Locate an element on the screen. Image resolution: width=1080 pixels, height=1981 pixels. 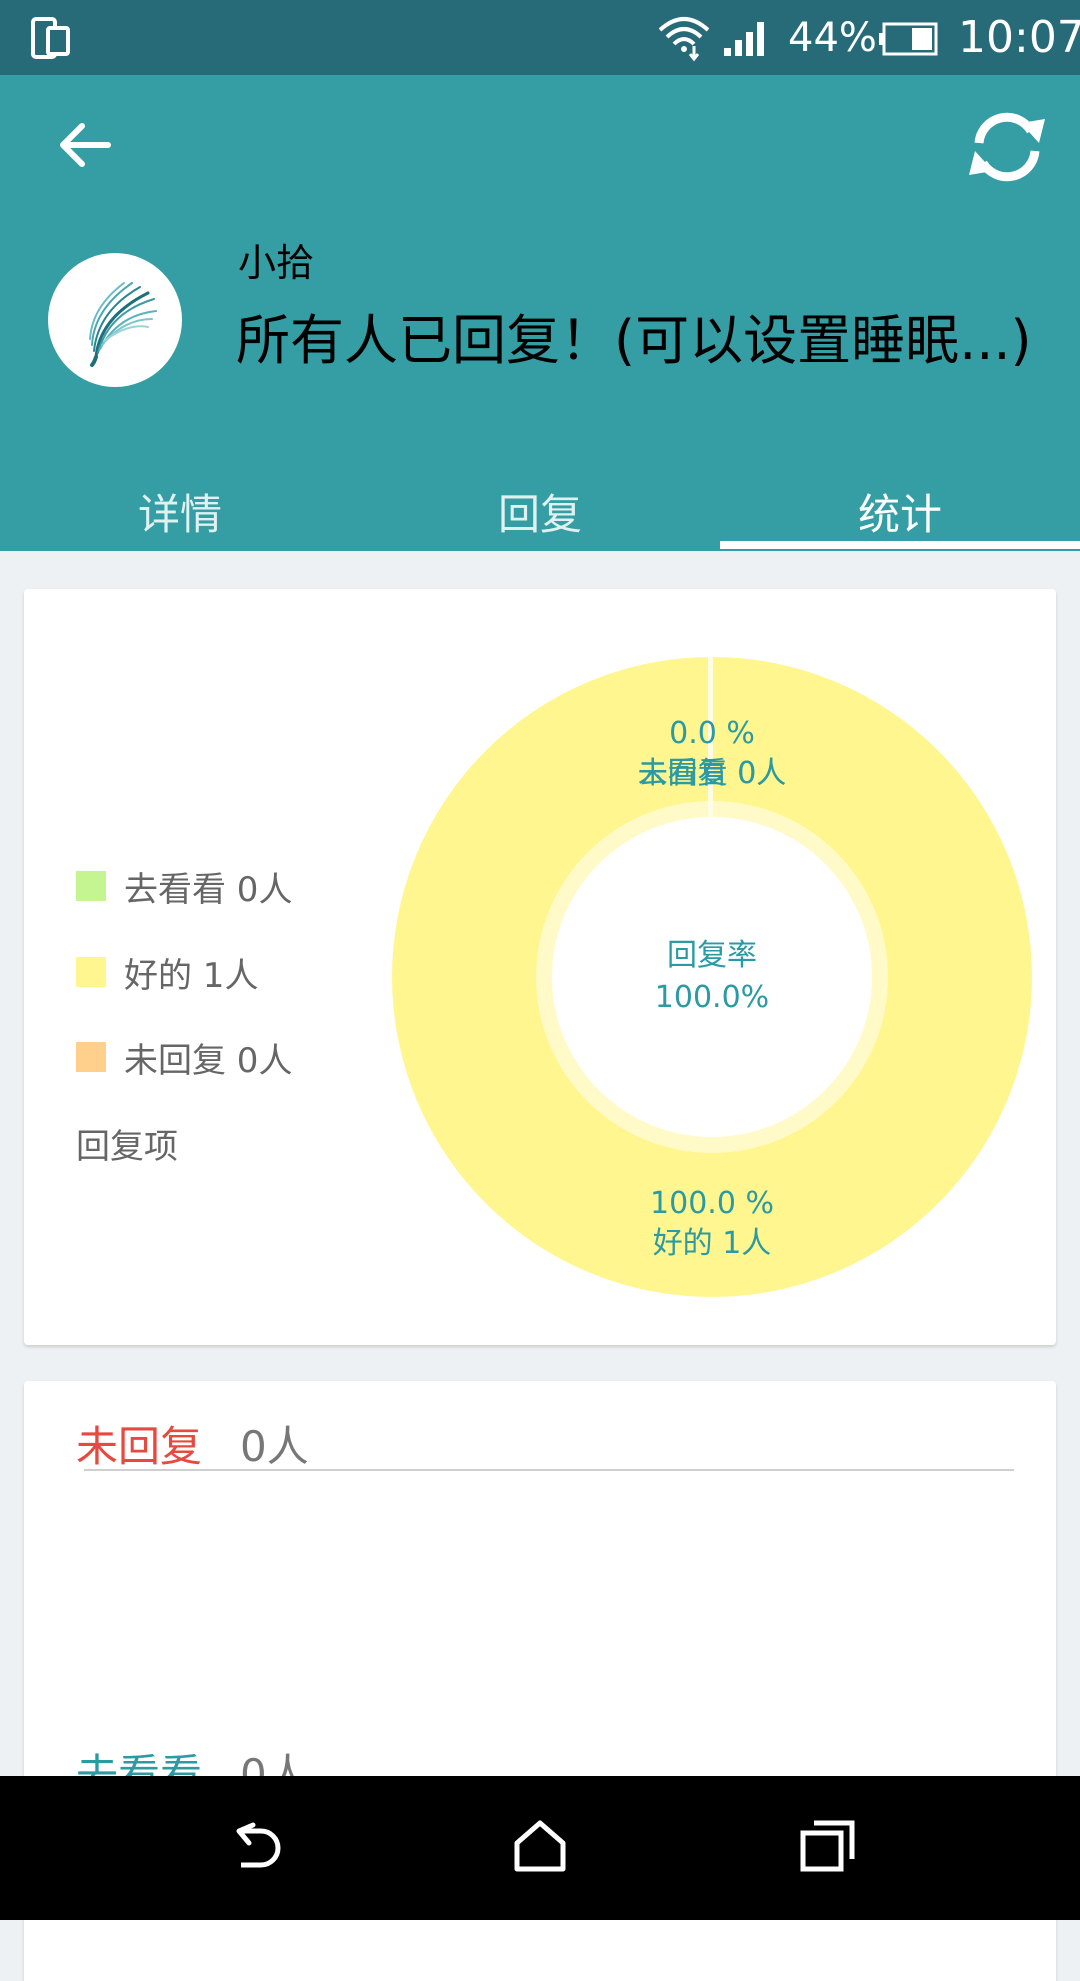
legend-title: 回复项 is located at coordinates (127, 1147).